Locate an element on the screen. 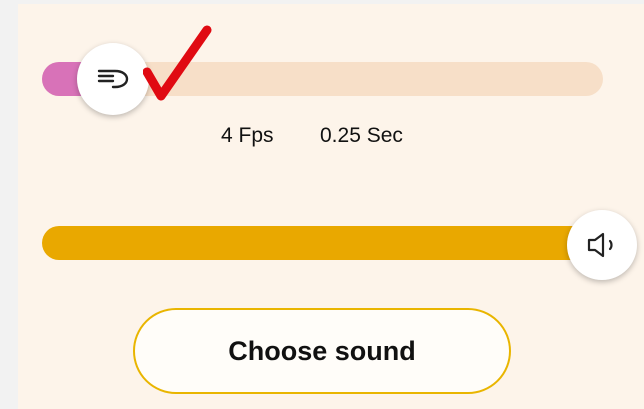 This screenshot has width=644, height=409. speed-lines-icon is located at coordinates (113, 79).